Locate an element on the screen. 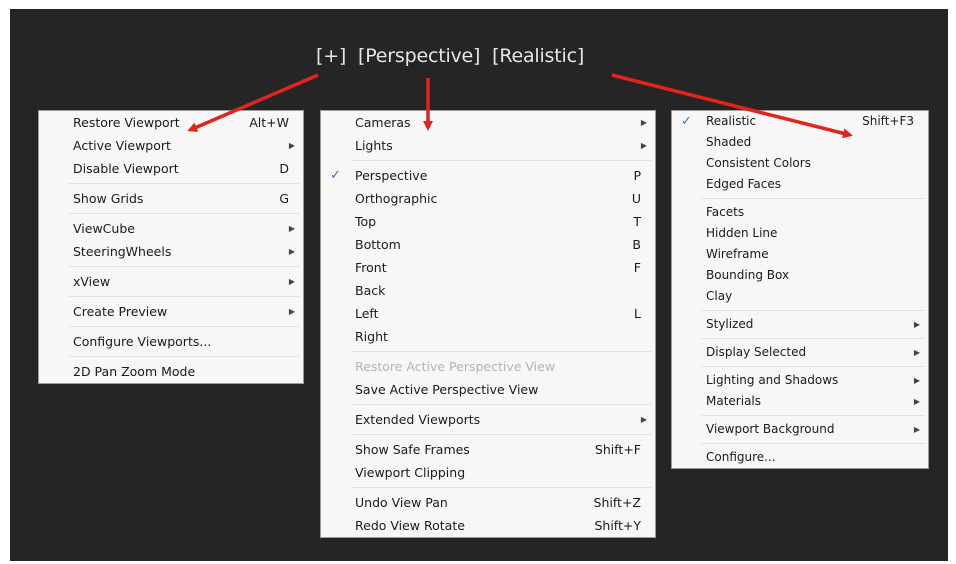  shortcut-label: D is located at coordinates (284, 168).